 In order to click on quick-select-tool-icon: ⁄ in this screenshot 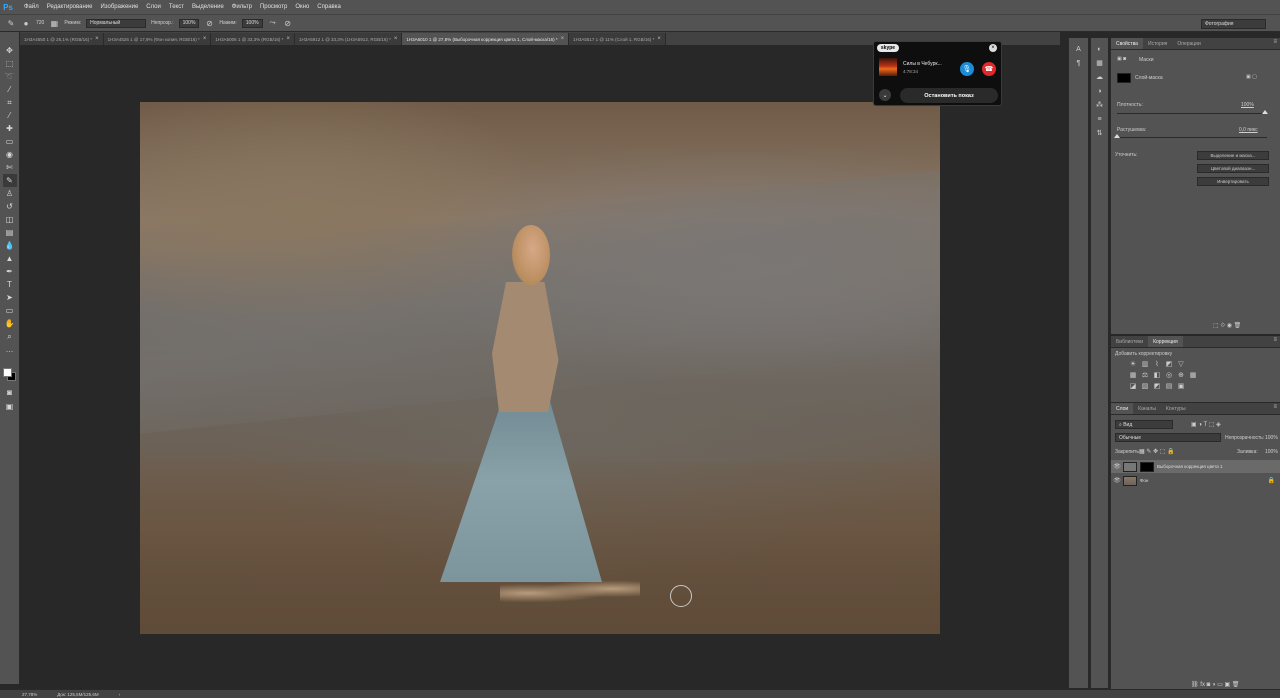, I will do `click(10, 89)`.